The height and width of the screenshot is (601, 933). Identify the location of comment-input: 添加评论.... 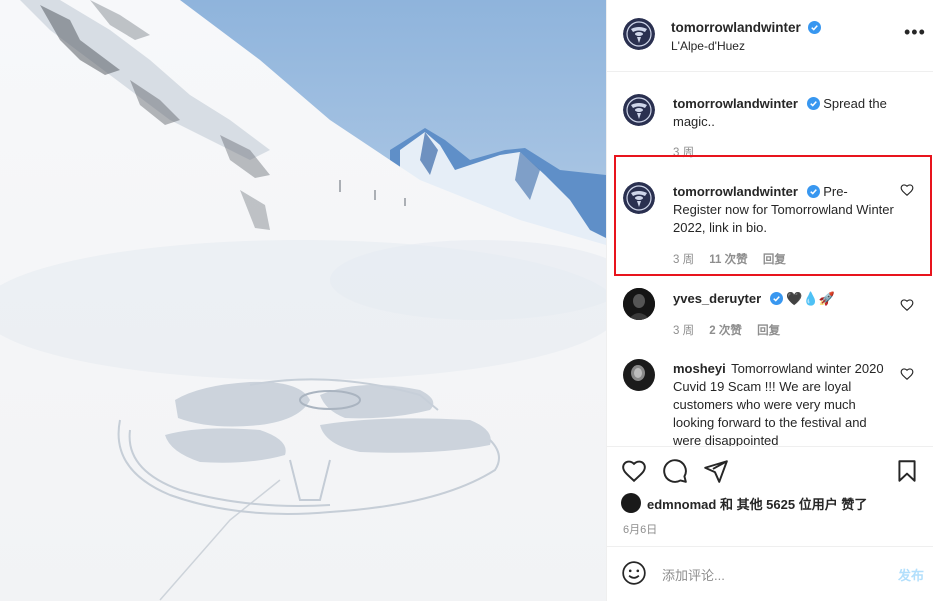
(693, 574).